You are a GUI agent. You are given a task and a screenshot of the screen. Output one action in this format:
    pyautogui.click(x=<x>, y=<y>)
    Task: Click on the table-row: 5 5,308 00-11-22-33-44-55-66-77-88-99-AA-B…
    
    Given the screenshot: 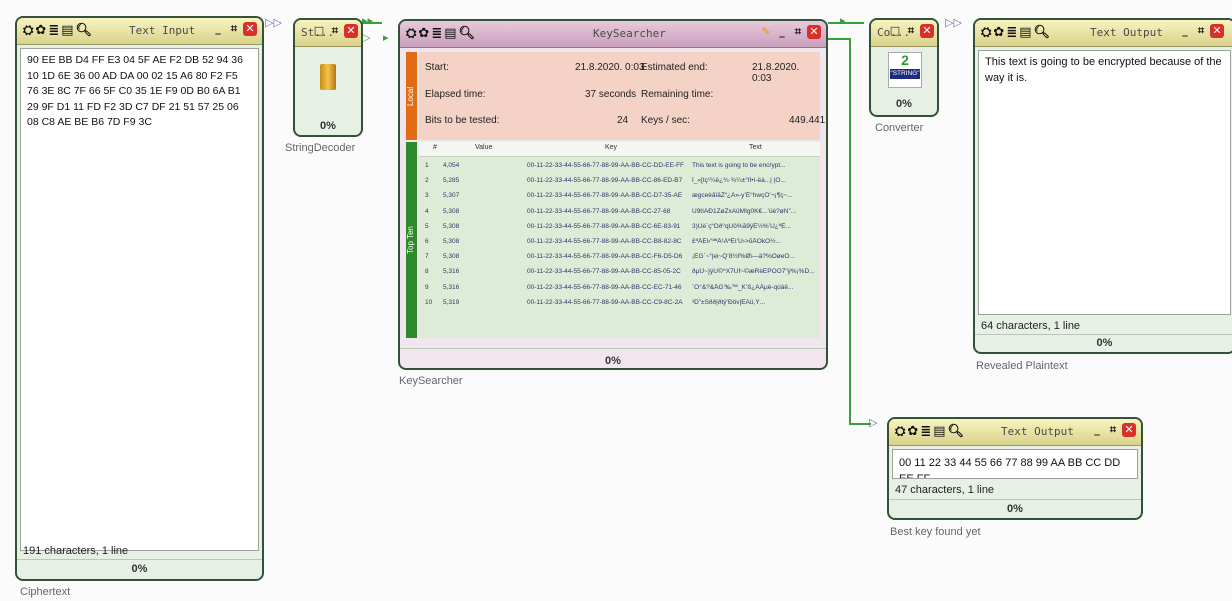 What is the action you would take?
    pyautogui.click(x=619, y=228)
    